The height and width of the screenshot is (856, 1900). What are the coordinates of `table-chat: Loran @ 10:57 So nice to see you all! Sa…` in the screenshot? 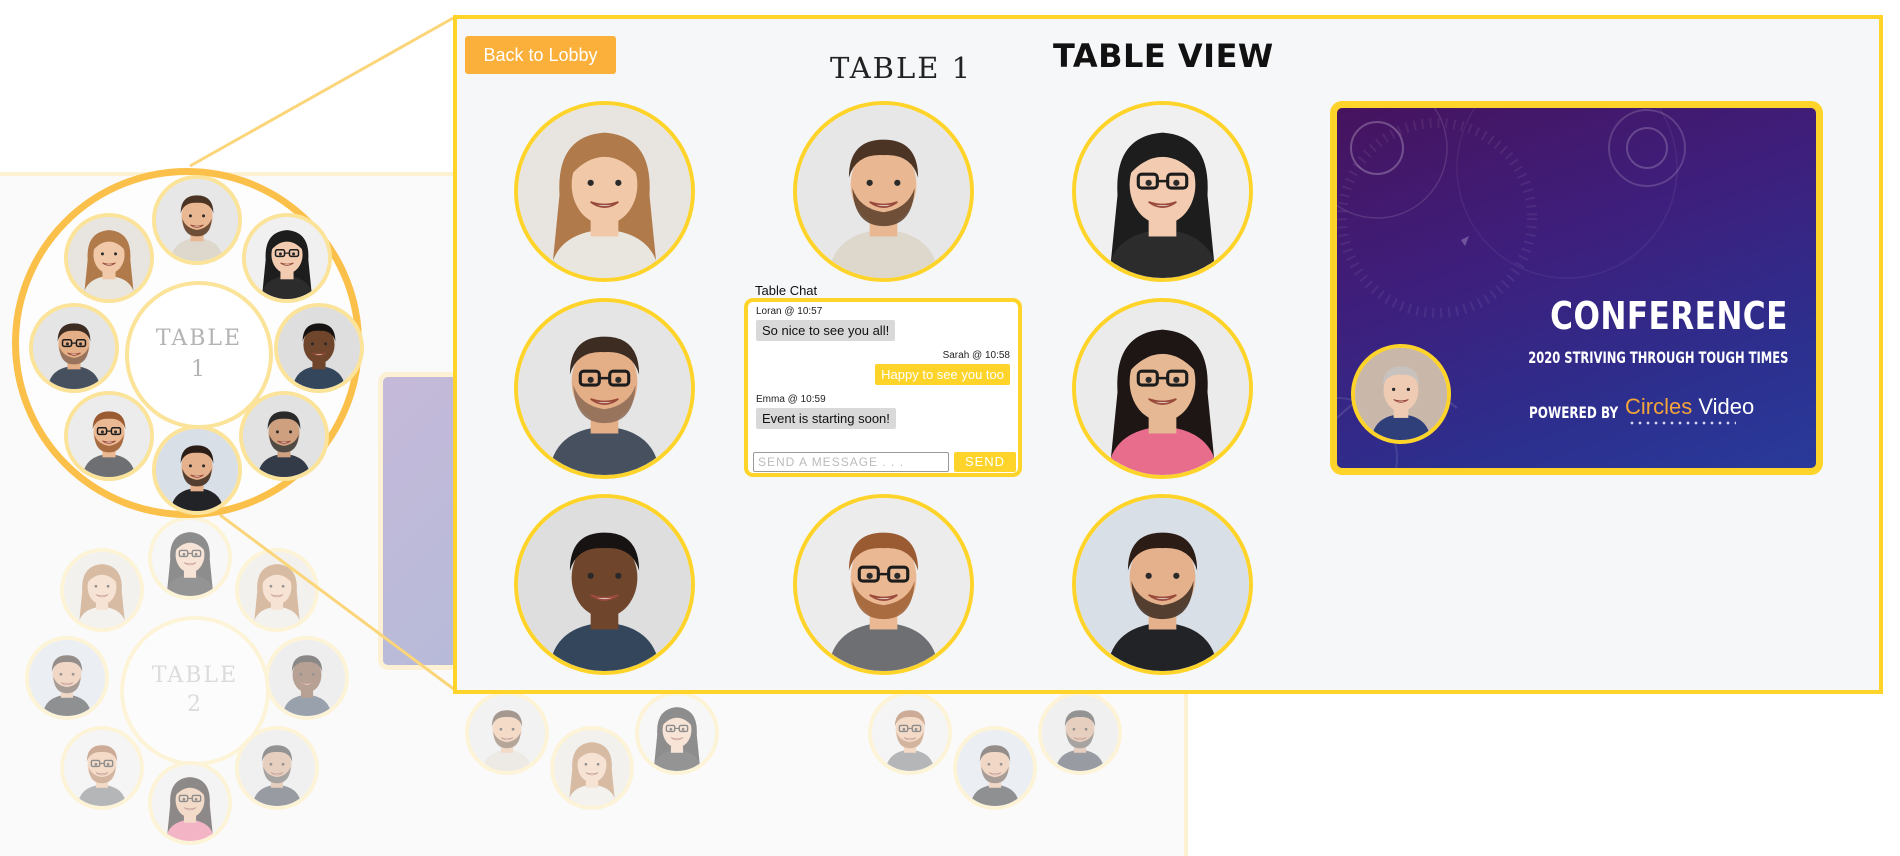 It's located at (883, 387).